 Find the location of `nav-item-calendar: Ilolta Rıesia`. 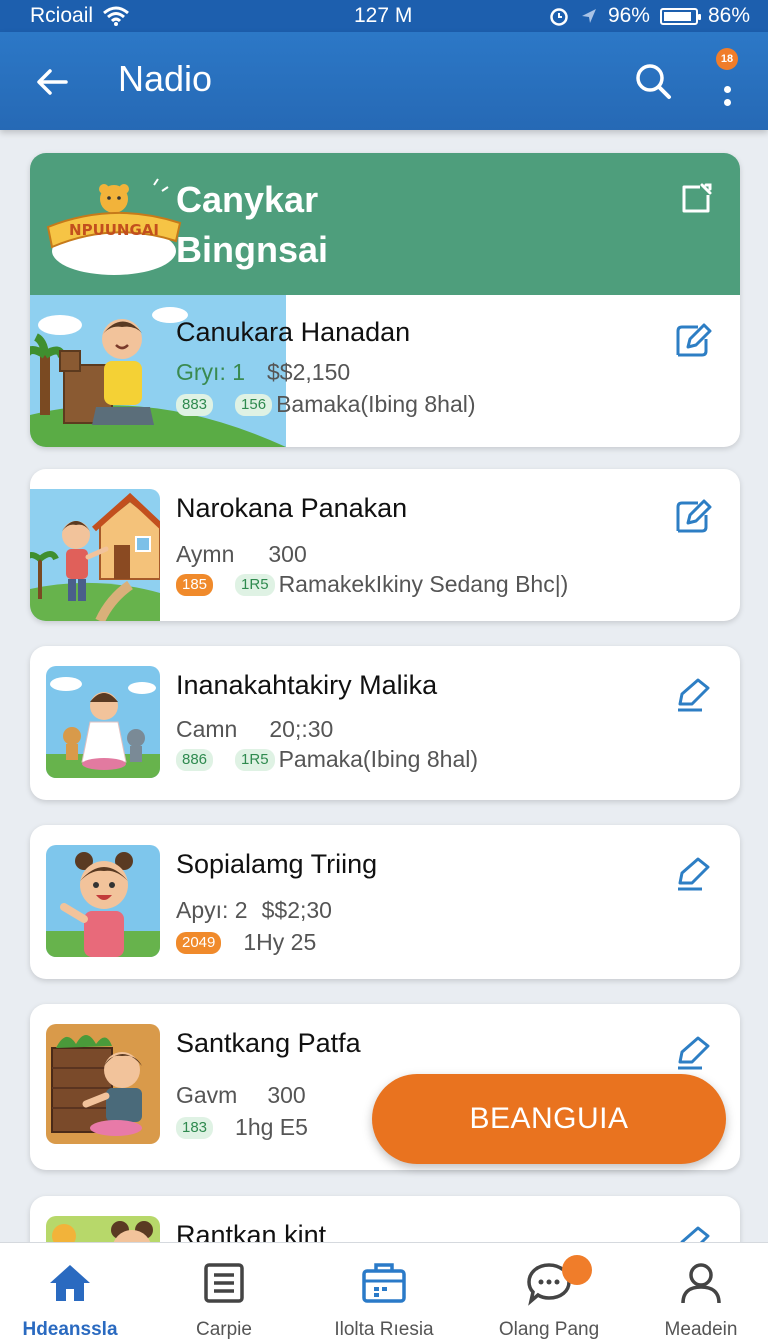

nav-item-calendar: Ilolta Rıesia is located at coordinates (384, 1293).